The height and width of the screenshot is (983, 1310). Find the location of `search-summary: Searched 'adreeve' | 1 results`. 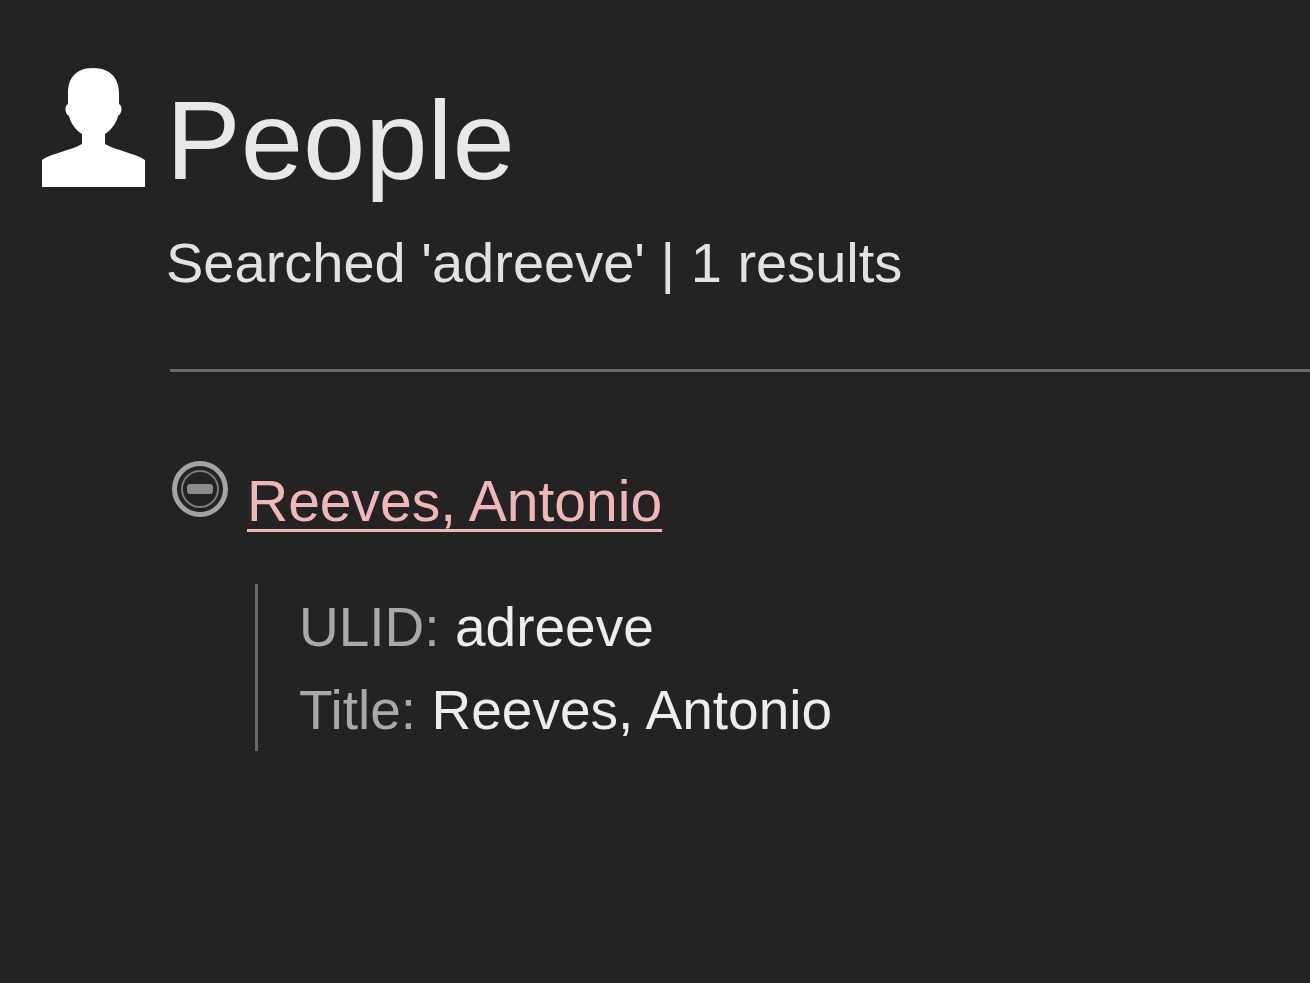

search-summary: Searched 'adreeve' | 1 results is located at coordinates (534, 262).